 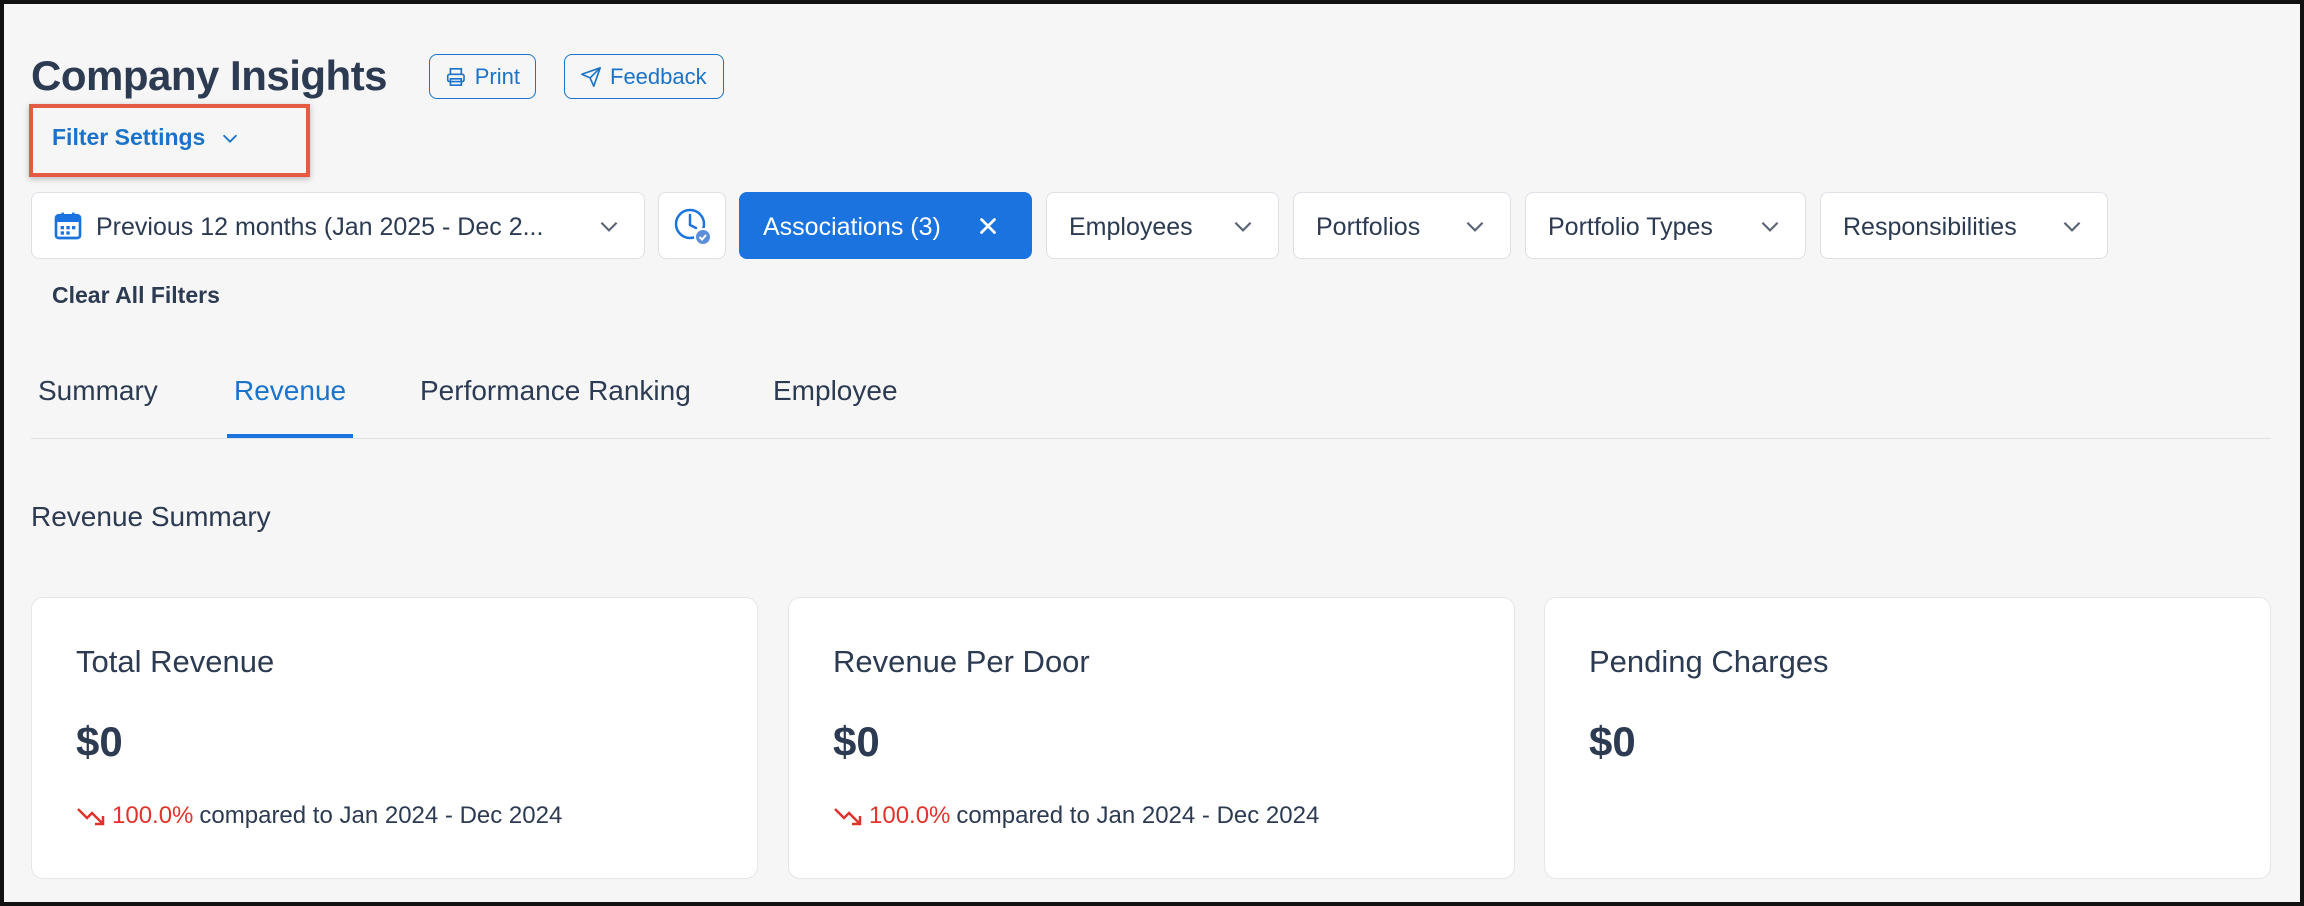 I want to click on filter-settings-label: Filter Settings, so click(x=129, y=137).